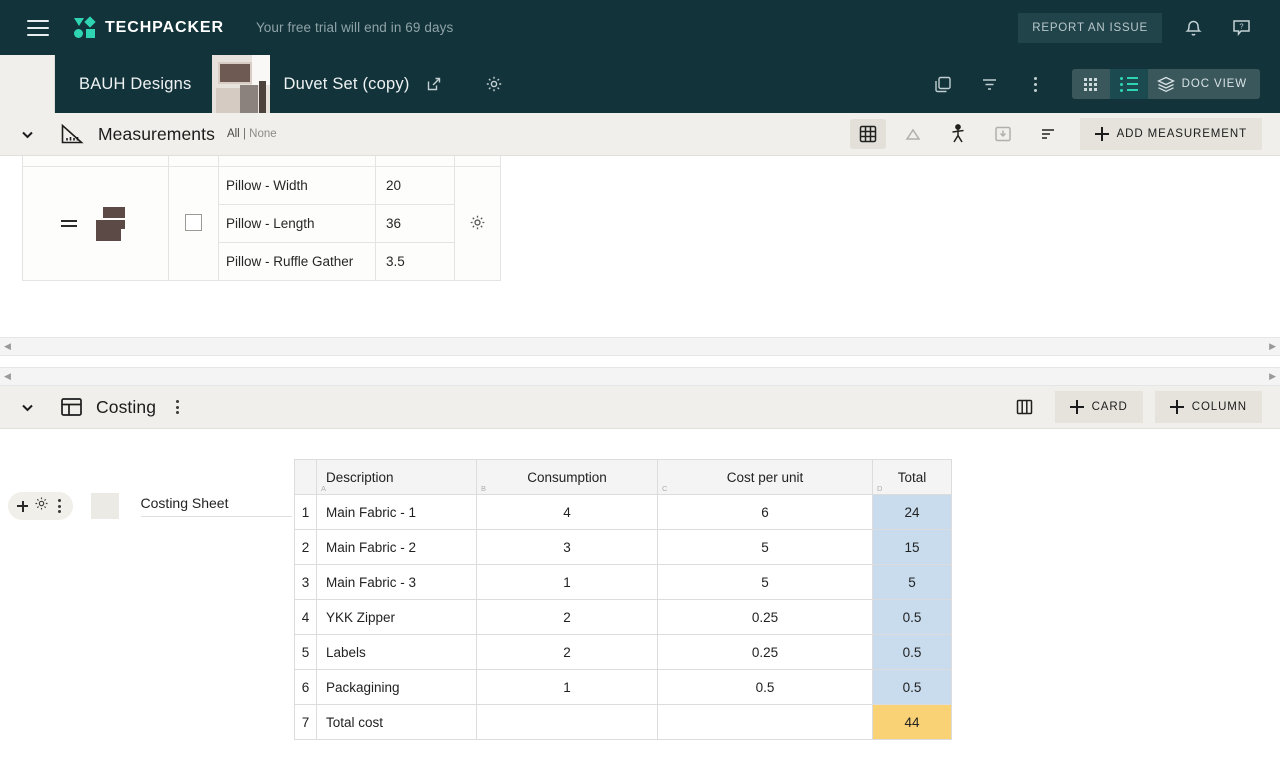  Describe the element at coordinates (912, 722) in the screenshot. I see `cell-grand-total: 44` at that location.